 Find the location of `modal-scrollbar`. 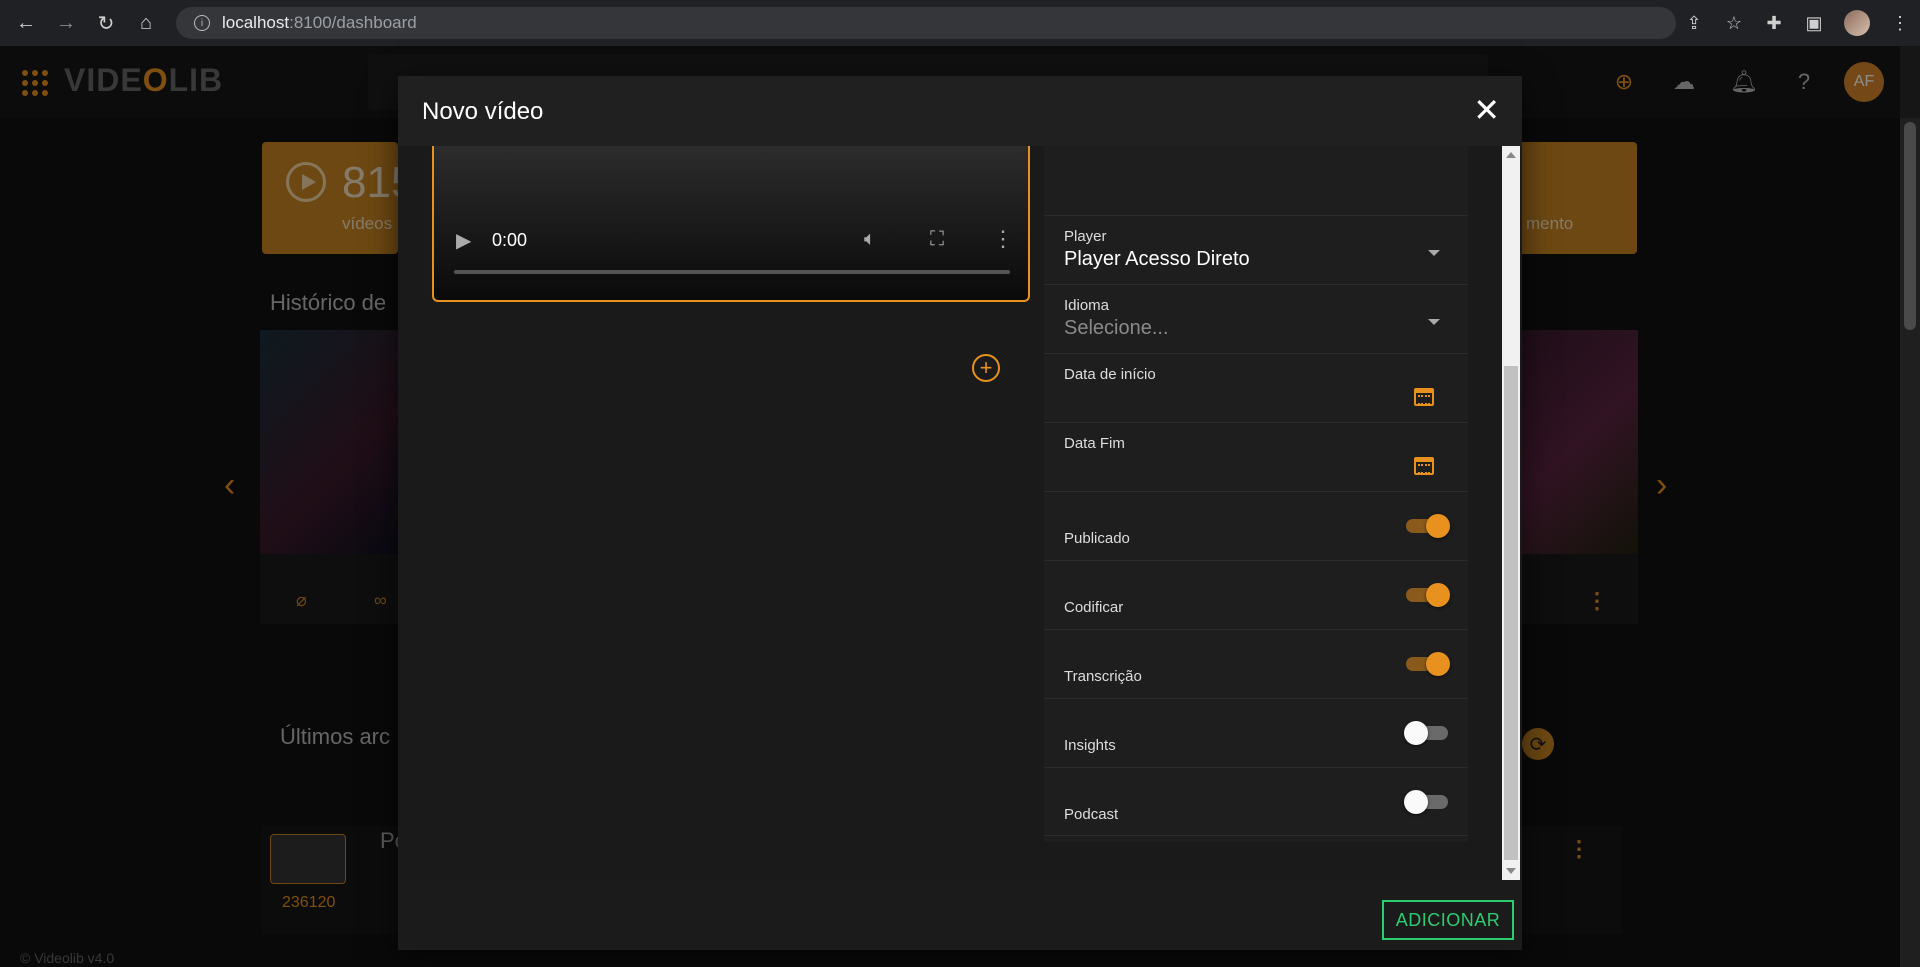

modal-scrollbar is located at coordinates (1511, 513).